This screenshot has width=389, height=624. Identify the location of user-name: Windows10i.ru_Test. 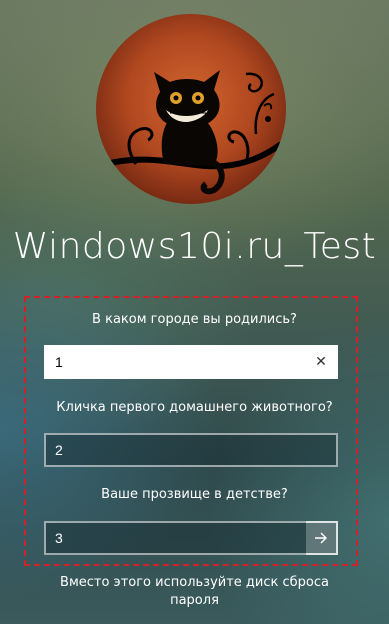
(194, 246).